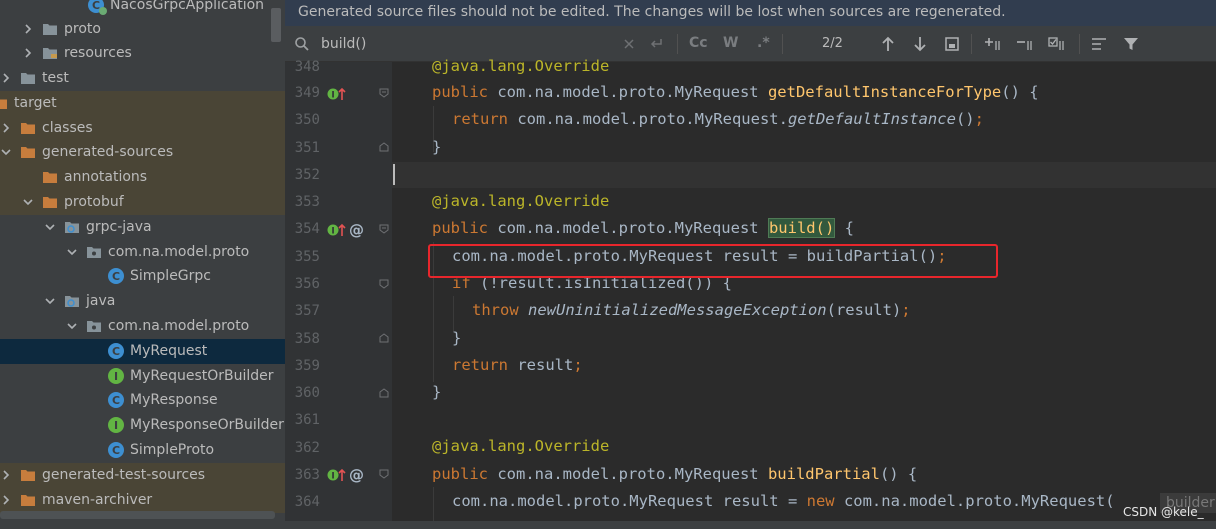  Describe the element at coordinates (656, 44) in the screenshot. I see `new-line-icon` at that location.